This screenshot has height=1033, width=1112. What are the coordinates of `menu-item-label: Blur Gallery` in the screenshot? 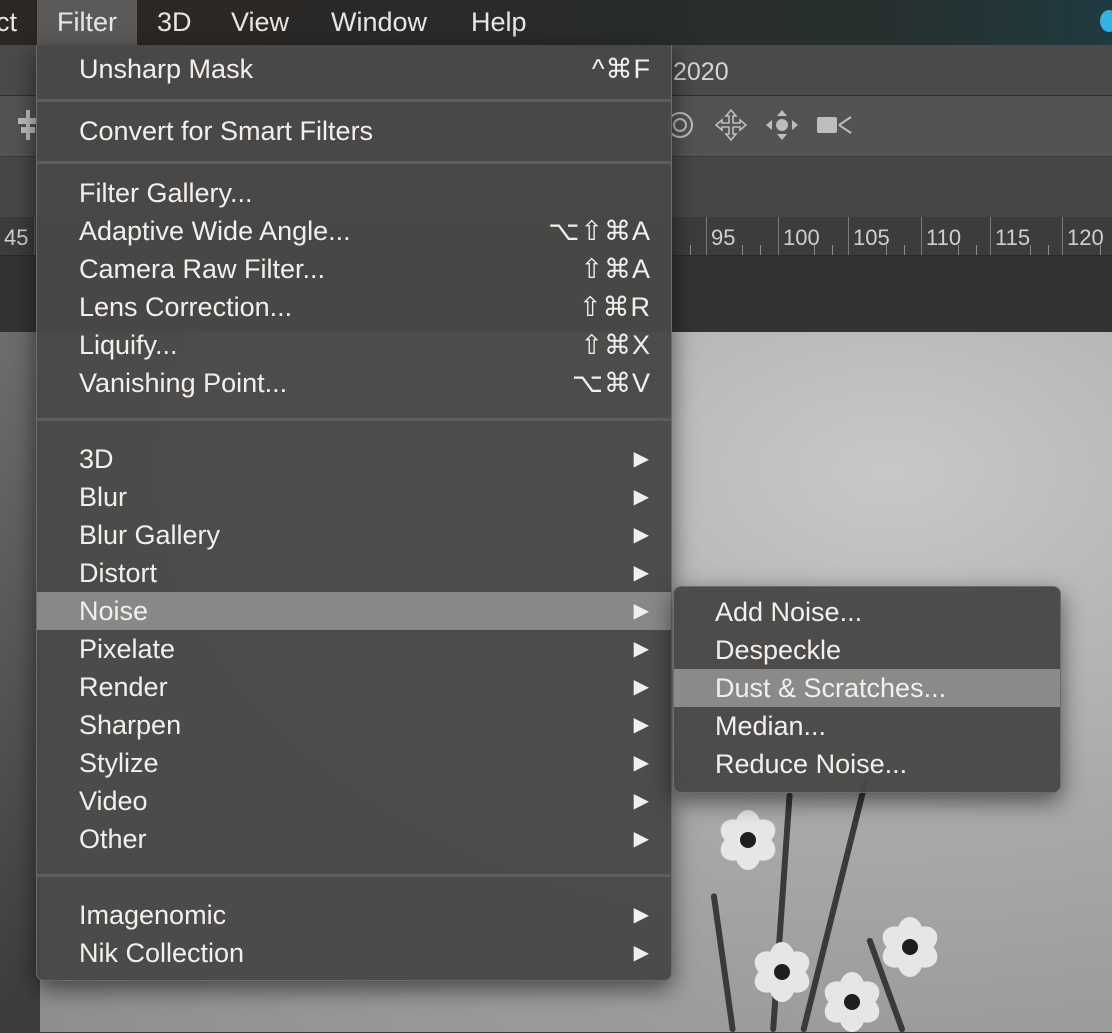 It's located at (150, 535).